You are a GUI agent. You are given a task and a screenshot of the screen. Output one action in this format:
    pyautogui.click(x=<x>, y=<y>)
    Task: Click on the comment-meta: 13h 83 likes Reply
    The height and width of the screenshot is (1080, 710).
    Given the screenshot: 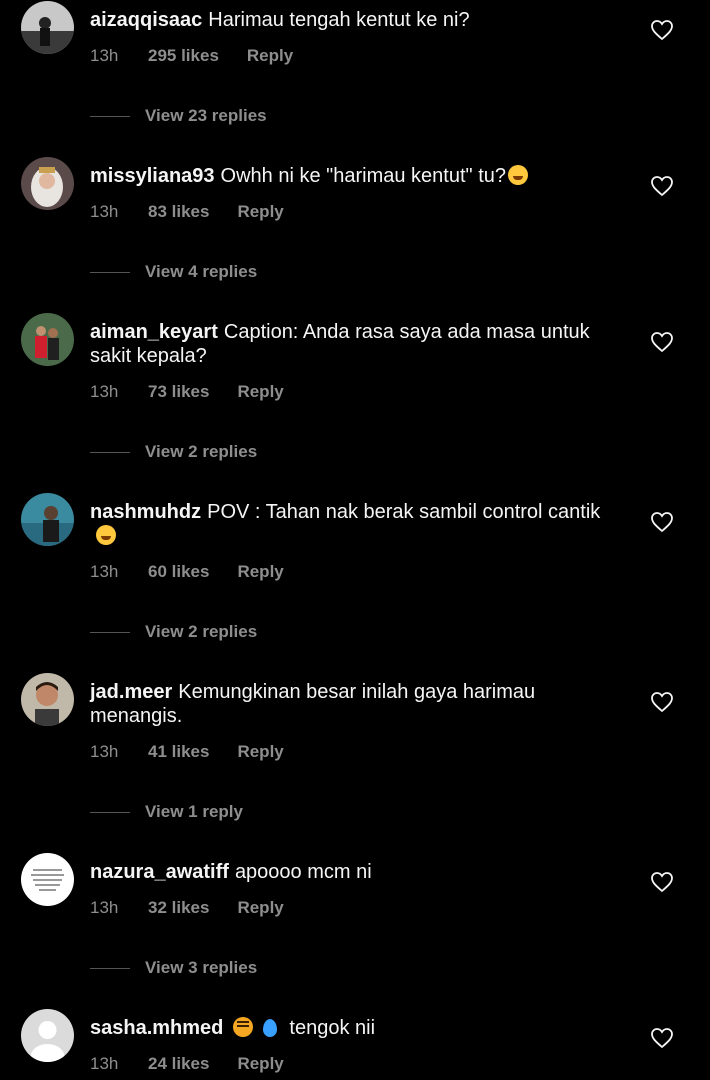 What is the action you would take?
    pyautogui.click(x=187, y=212)
    